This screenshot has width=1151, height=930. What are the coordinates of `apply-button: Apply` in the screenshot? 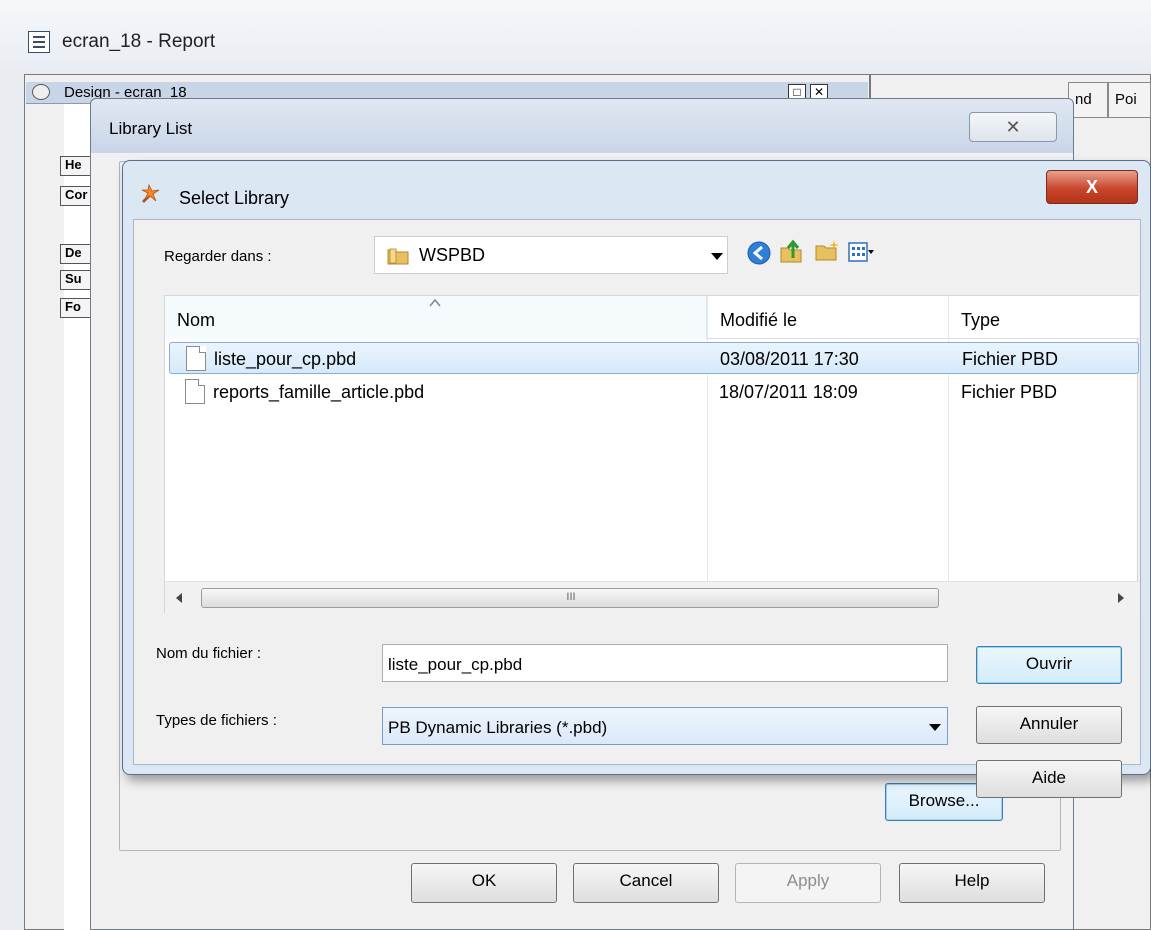 It's located at (808, 883).